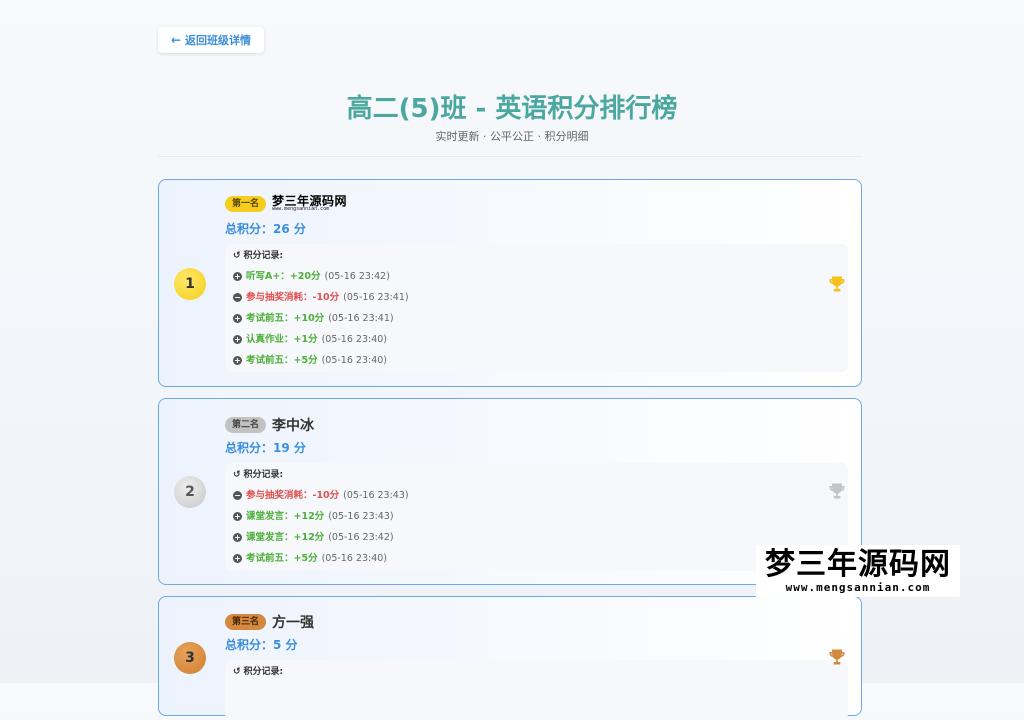 This screenshot has width=1024, height=720. Describe the element at coordinates (858, 571) in the screenshot. I see `watermark-logo: 梦三年源码网 www.mengsannian.com` at that location.